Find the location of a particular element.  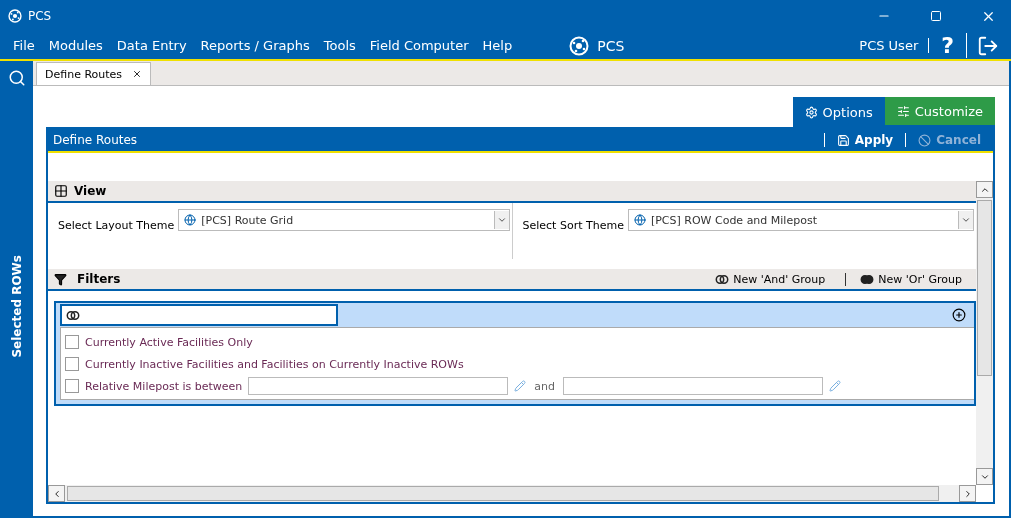

add-icon is located at coordinates (959, 315).